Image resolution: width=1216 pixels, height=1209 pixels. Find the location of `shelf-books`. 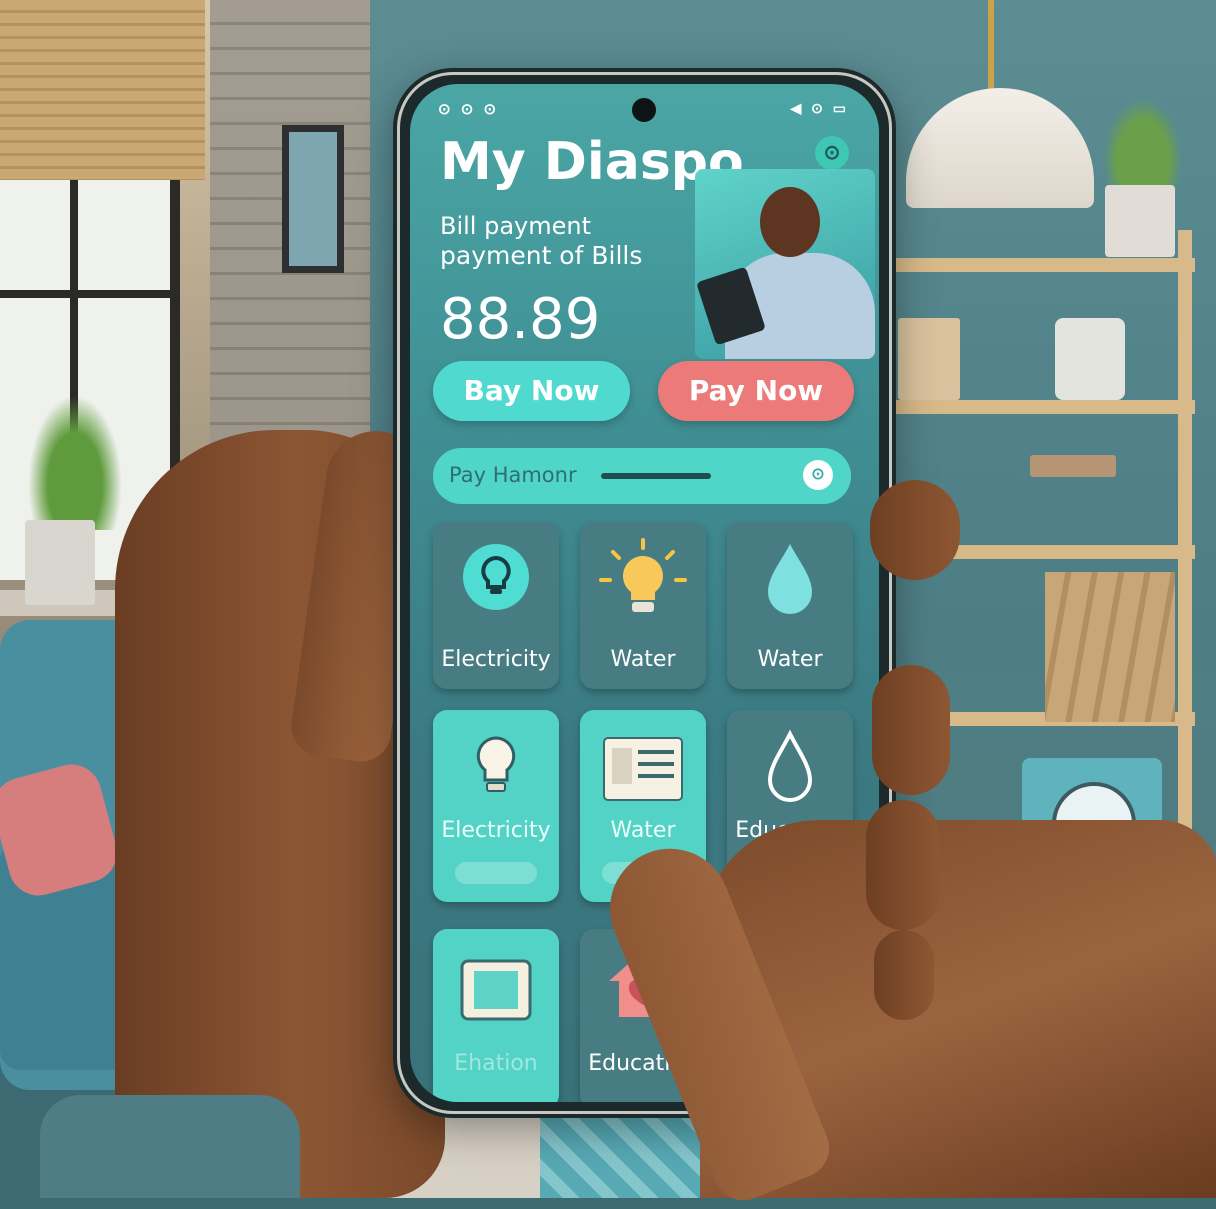

shelf-books is located at coordinates (1110, 647).